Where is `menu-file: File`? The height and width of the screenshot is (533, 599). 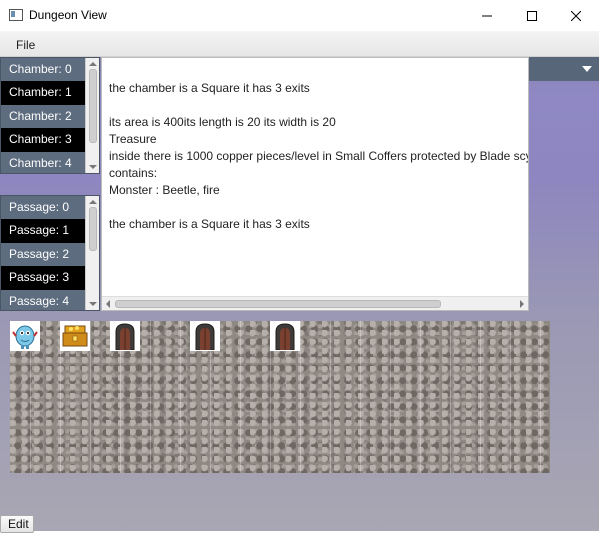 menu-file: File is located at coordinates (25, 45).